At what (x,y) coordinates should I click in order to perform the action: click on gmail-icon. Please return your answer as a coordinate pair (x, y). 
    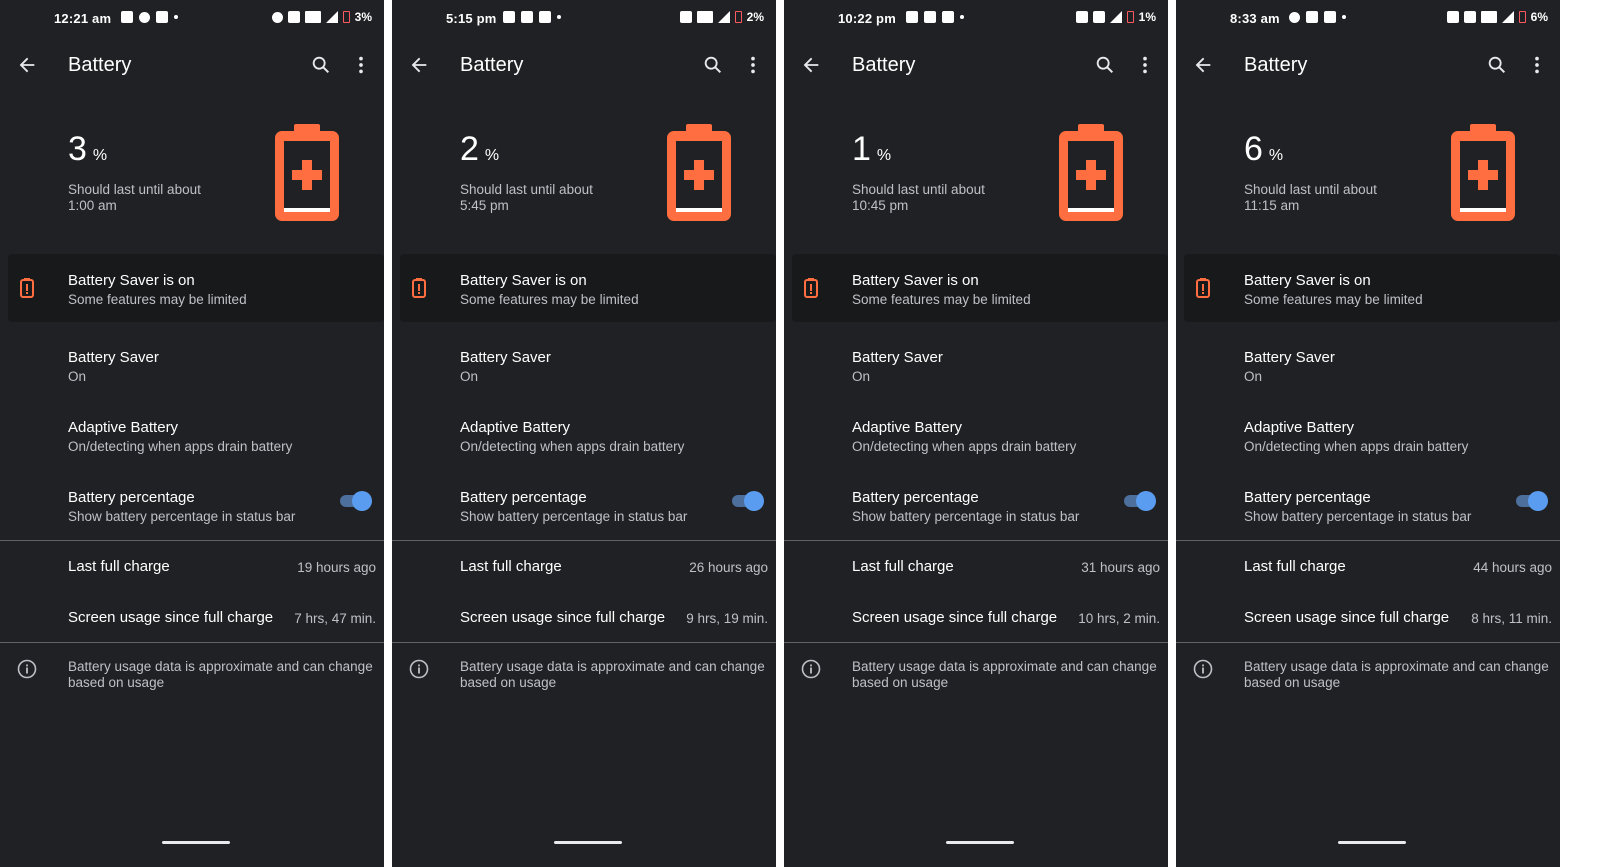
    Looking at the image, I should click on (1330, 17).